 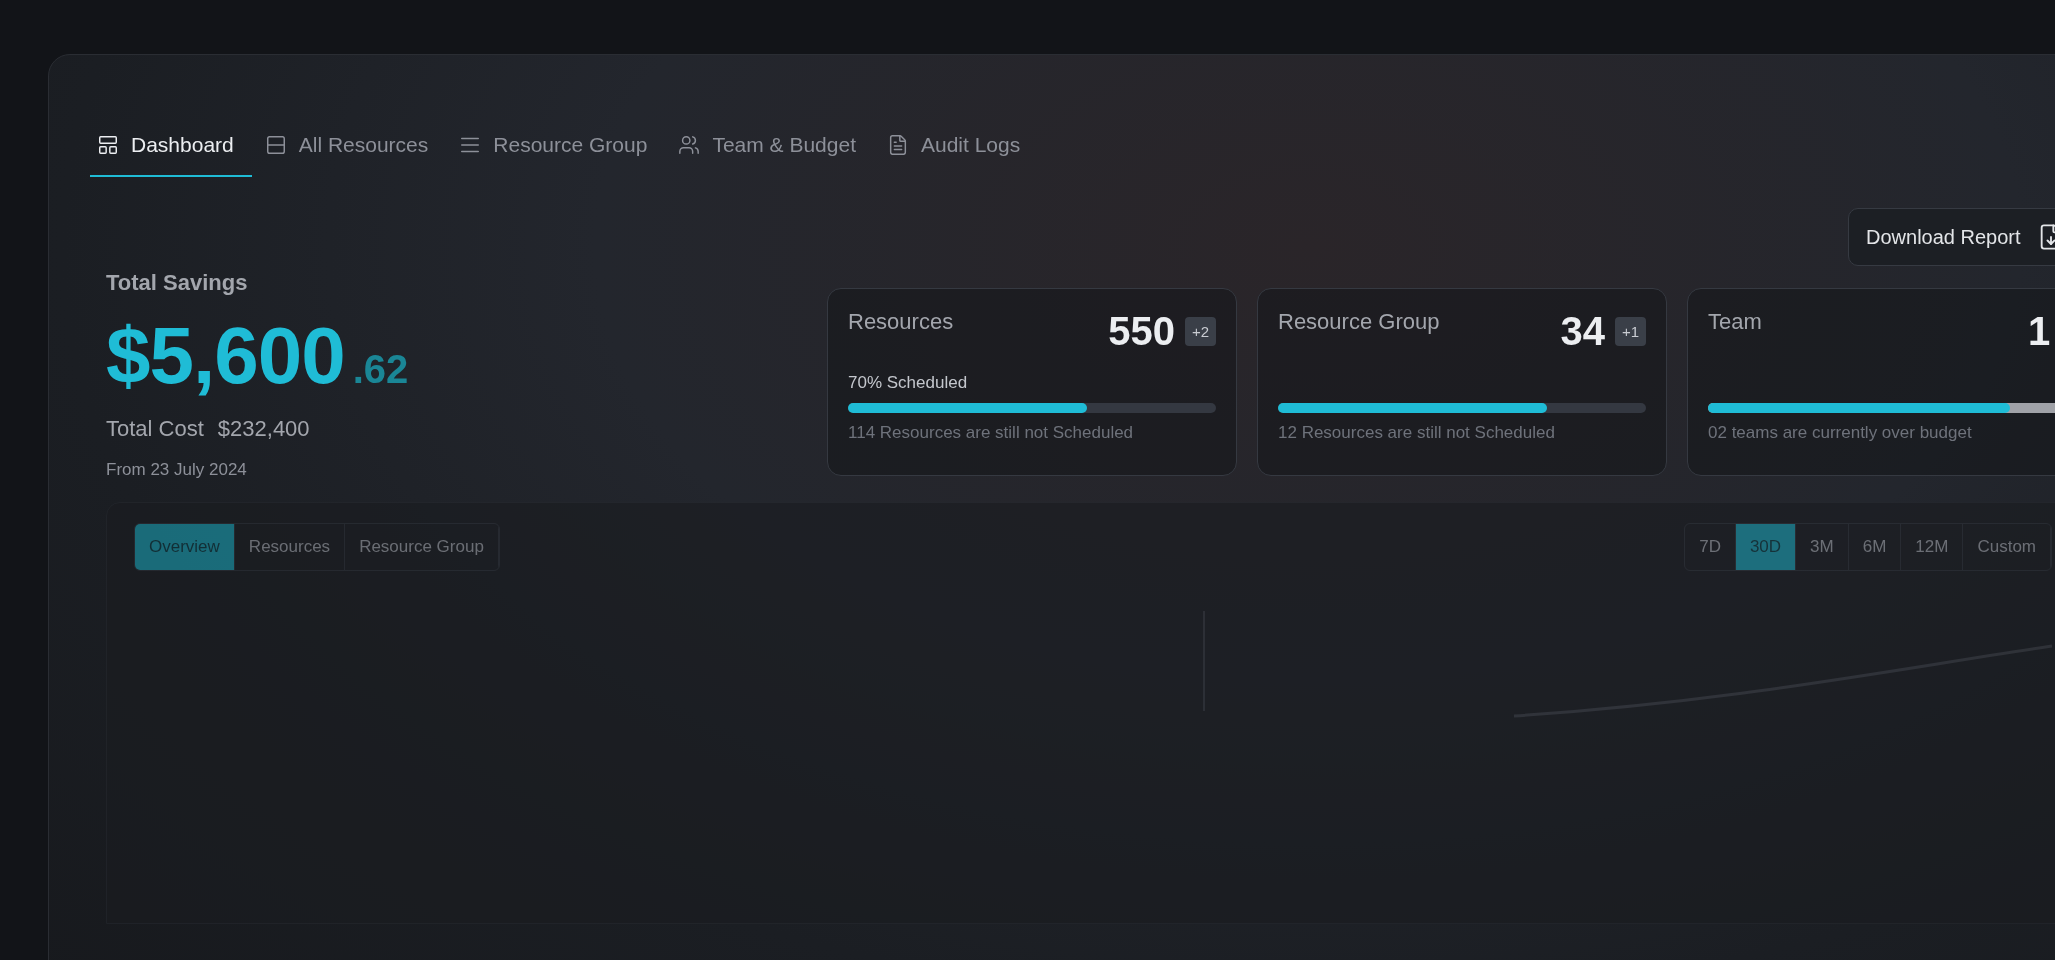 I want to click on view-tab: Resources, so click(x=290, y=547).